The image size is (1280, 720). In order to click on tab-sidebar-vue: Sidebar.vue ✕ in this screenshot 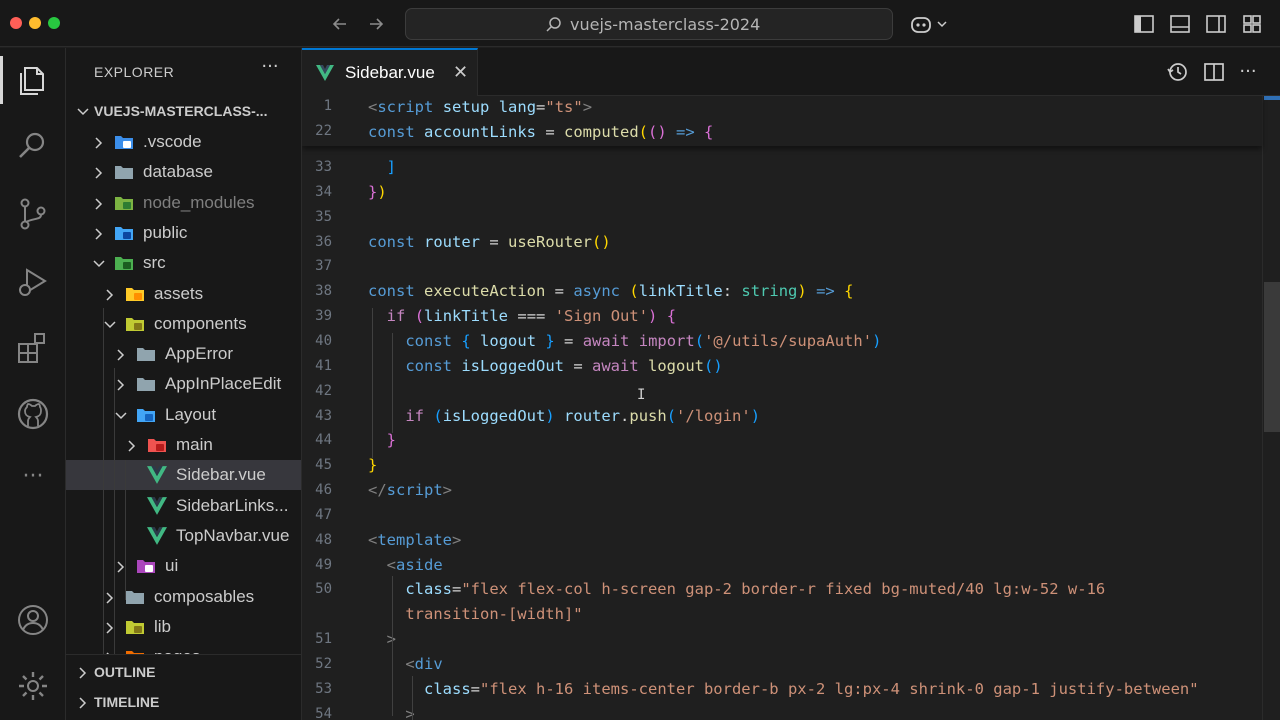, I will do `click(390, 72)`.